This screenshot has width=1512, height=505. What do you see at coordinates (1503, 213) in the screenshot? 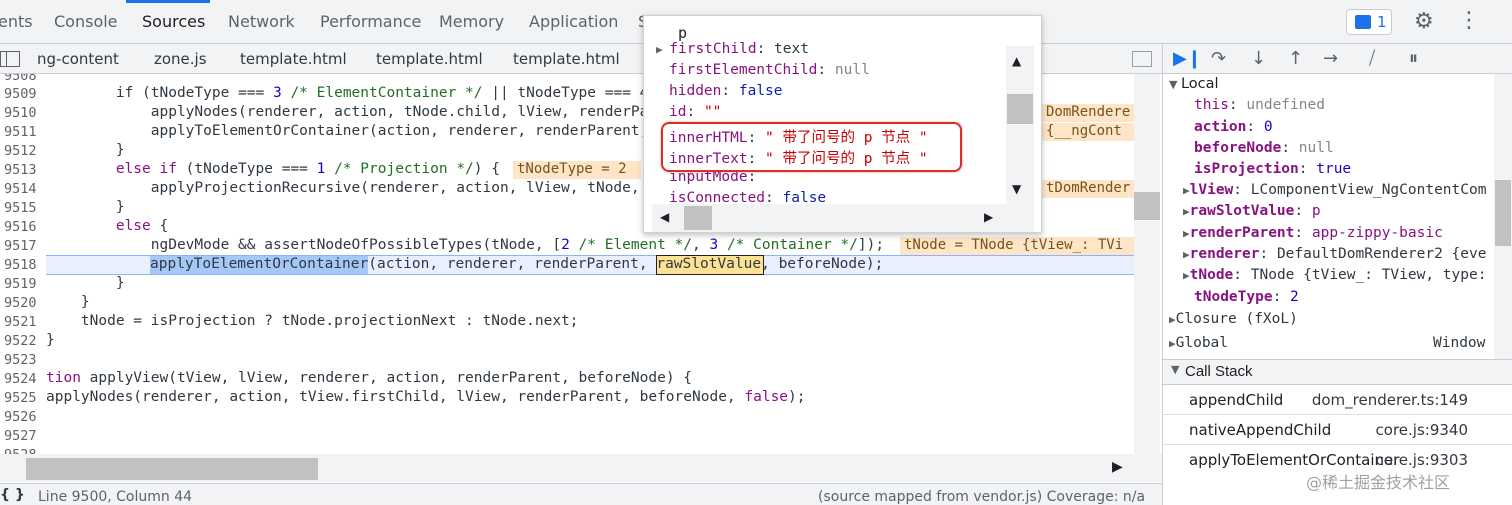
I see `scope-vertical-scroll-thumb` at bounding box center [1503, 213].